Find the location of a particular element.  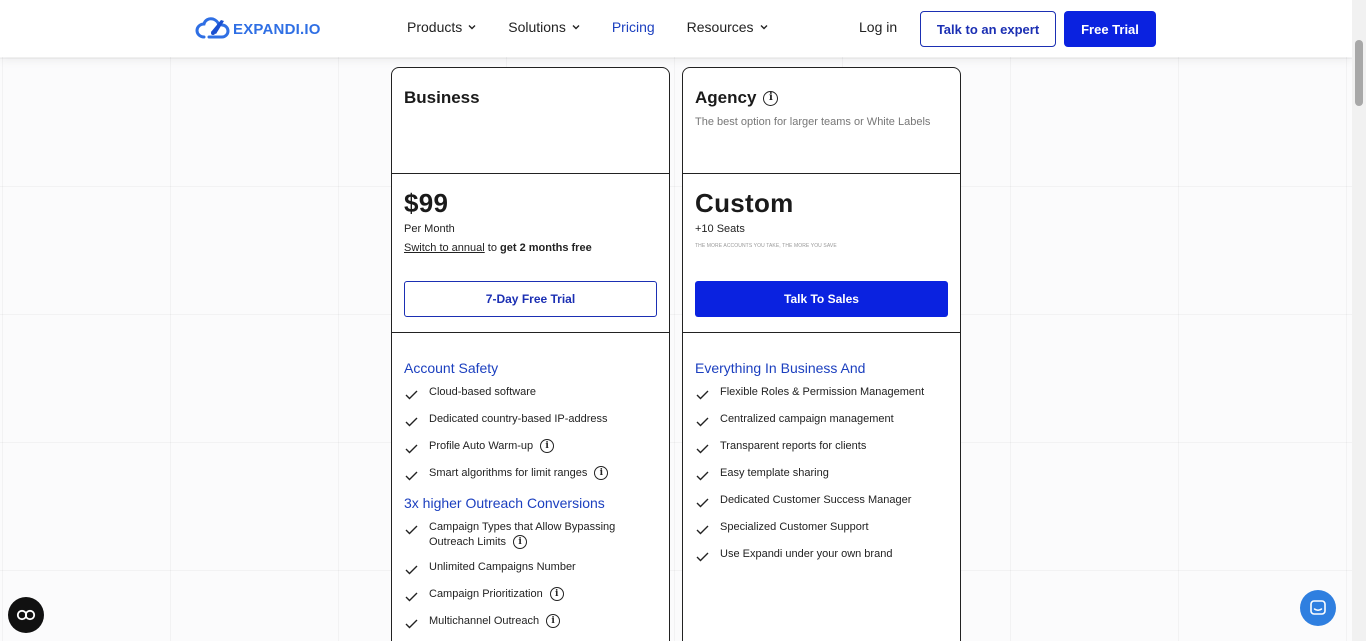

feature-item: Transparent reports for clients is located at coordinates (821, 447).